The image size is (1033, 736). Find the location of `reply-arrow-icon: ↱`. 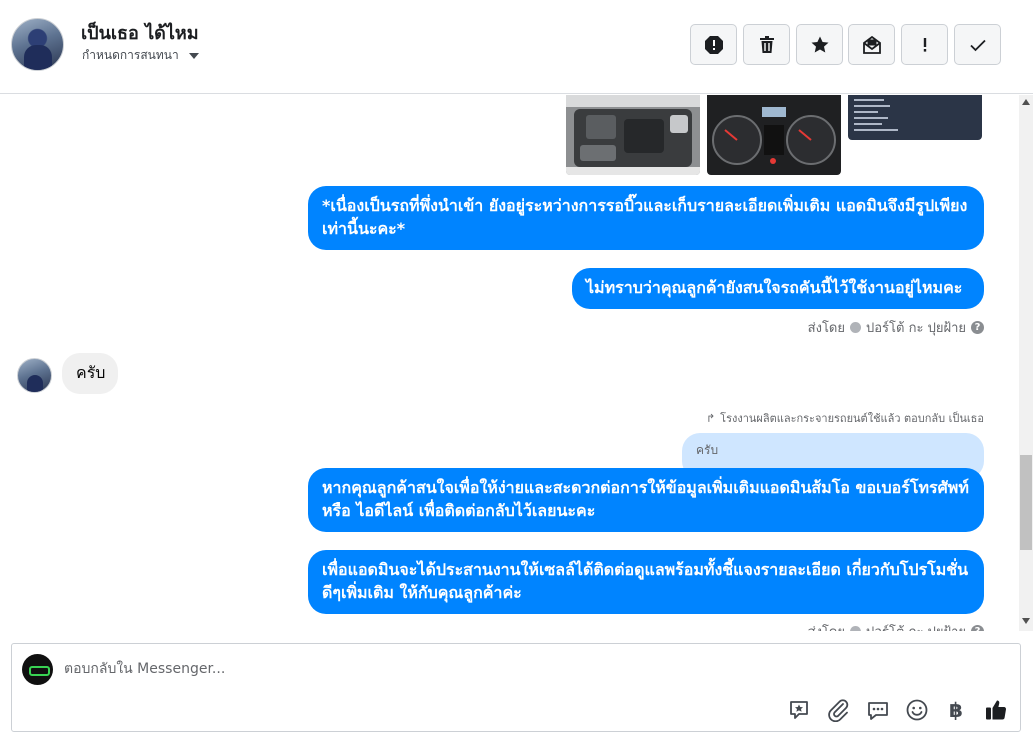

reply-arrow-icon: ↱ is located at coordinates (710, 418).